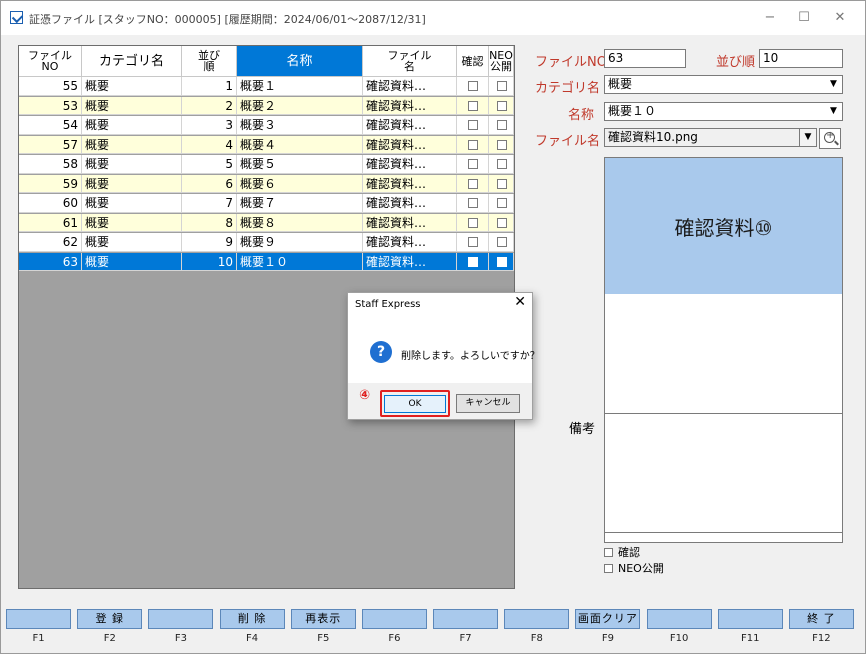 The width and height of the screenshot is (866, 654). Describe the element at coordinates (132, 61) in the screenshot. I see `col-header-category: カテゴリ名` at that location.